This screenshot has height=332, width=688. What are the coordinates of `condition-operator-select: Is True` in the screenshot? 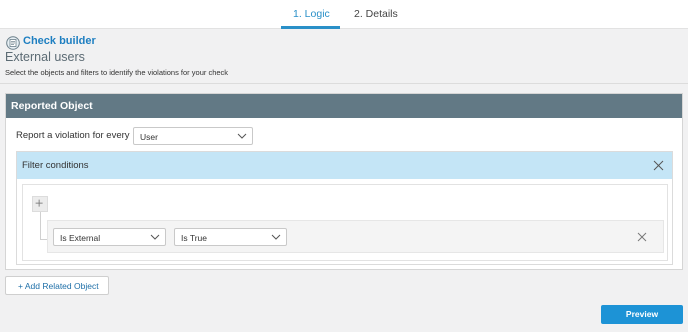 It's located at (230, 237).